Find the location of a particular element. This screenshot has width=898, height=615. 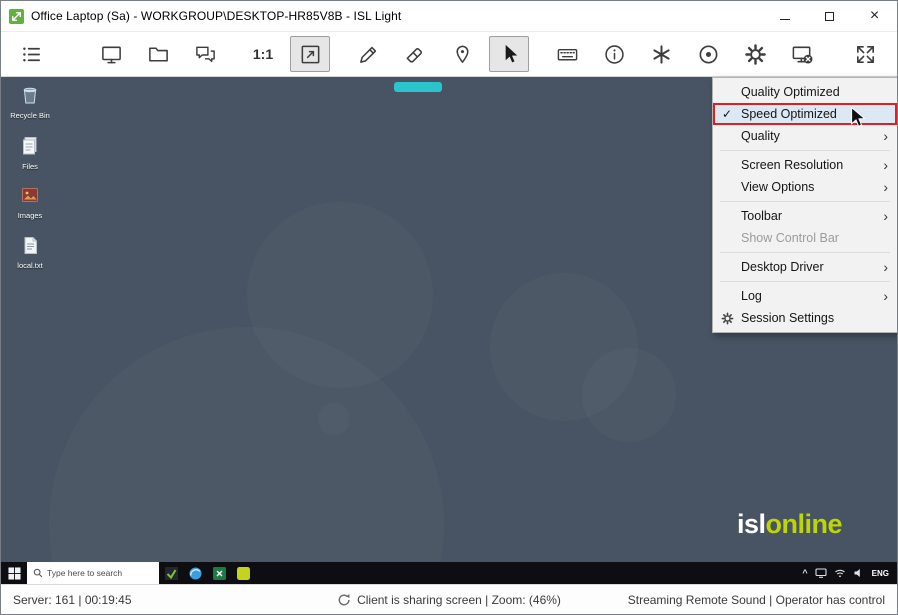

islonline-logo: islonline is located at coordinates (789, 524).